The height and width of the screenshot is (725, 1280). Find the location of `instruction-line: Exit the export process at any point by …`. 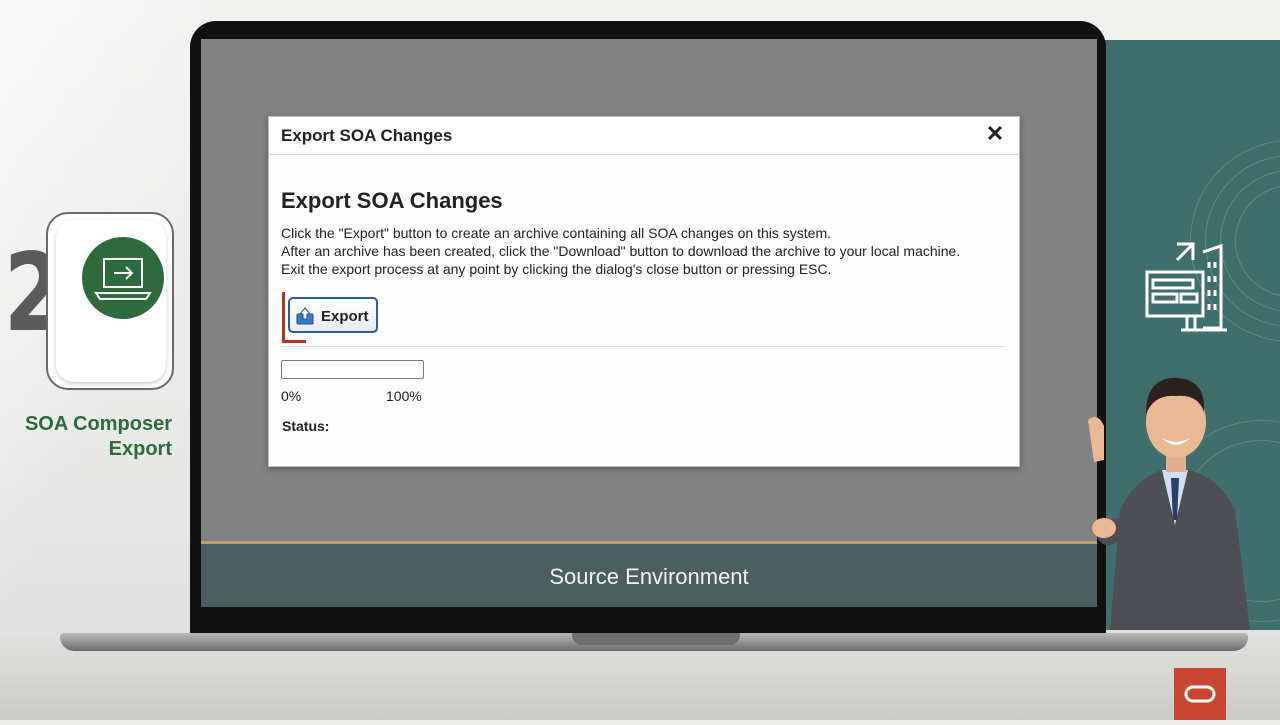

instruction-line: Exit the export process at any point by … is located at coordinates (556, 269).